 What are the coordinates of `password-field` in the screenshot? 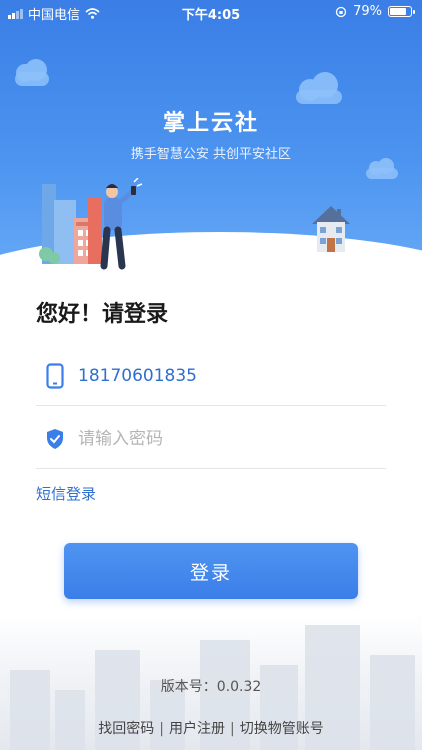 It's located at (211, 439).